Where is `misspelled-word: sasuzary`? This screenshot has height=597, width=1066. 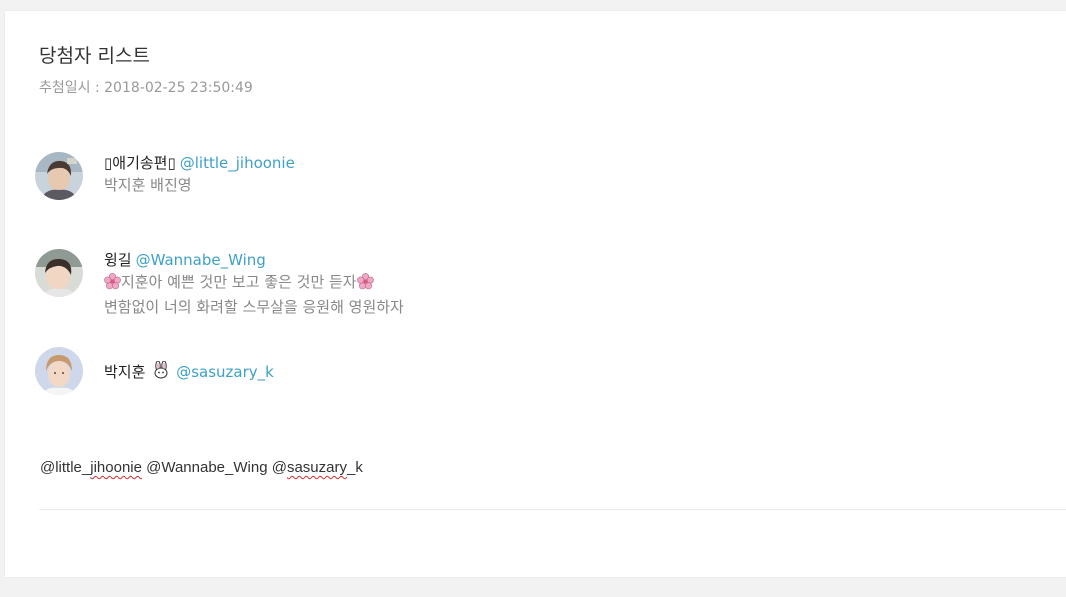 misspelled-word: sasuzary is located at coordinates (316, 467).